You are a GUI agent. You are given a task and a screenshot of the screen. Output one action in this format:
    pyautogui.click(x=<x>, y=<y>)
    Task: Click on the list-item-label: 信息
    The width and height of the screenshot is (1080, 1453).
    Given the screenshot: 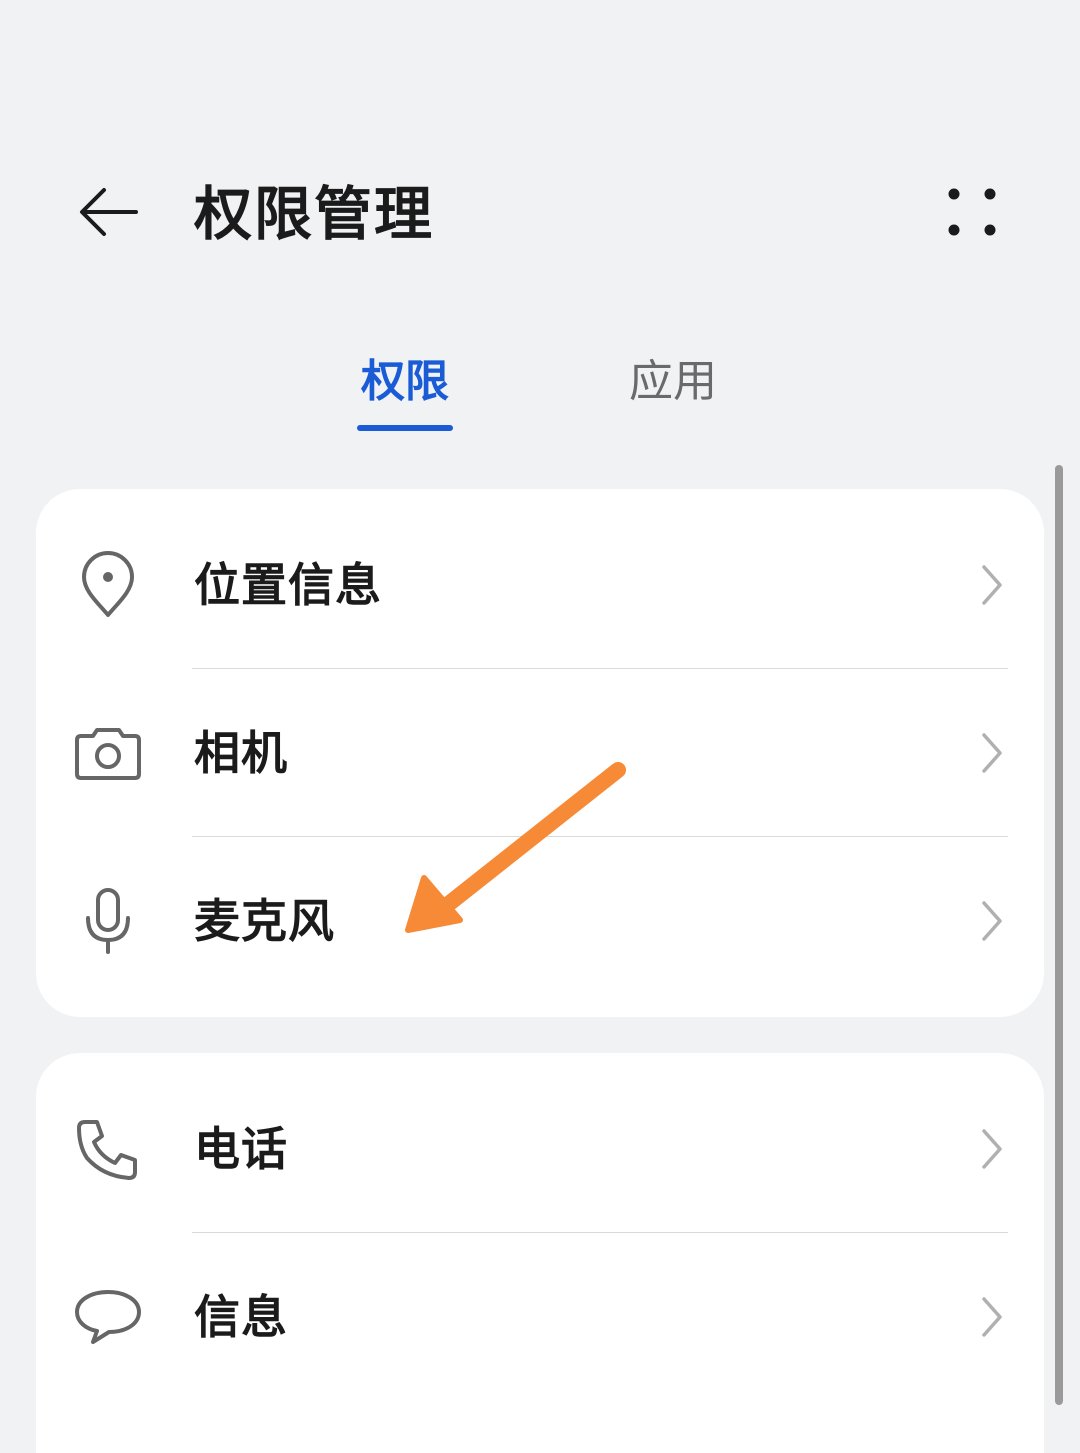 What is the action you would take?
    pyautogui.click(x=241, y=1317)
    